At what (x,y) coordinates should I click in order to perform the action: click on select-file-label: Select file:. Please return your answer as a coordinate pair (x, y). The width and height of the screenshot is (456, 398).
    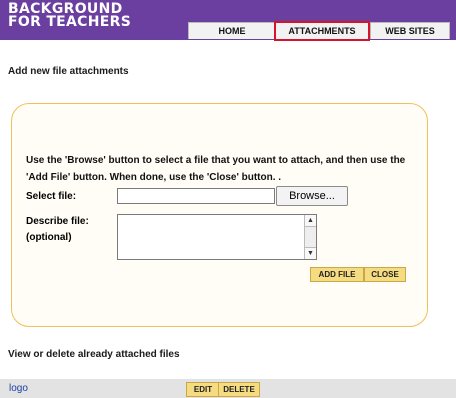
    Looking at the image, I should click on (51, 196).